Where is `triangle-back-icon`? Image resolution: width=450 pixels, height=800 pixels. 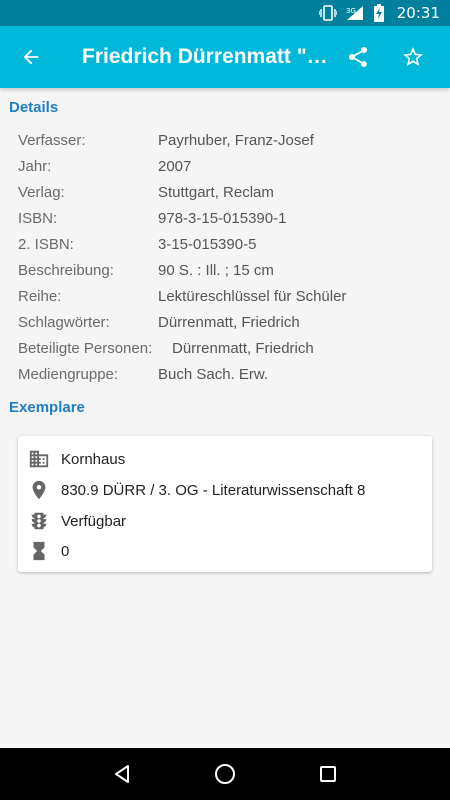 triangle-back-icon is located at coordinates (121, 774).